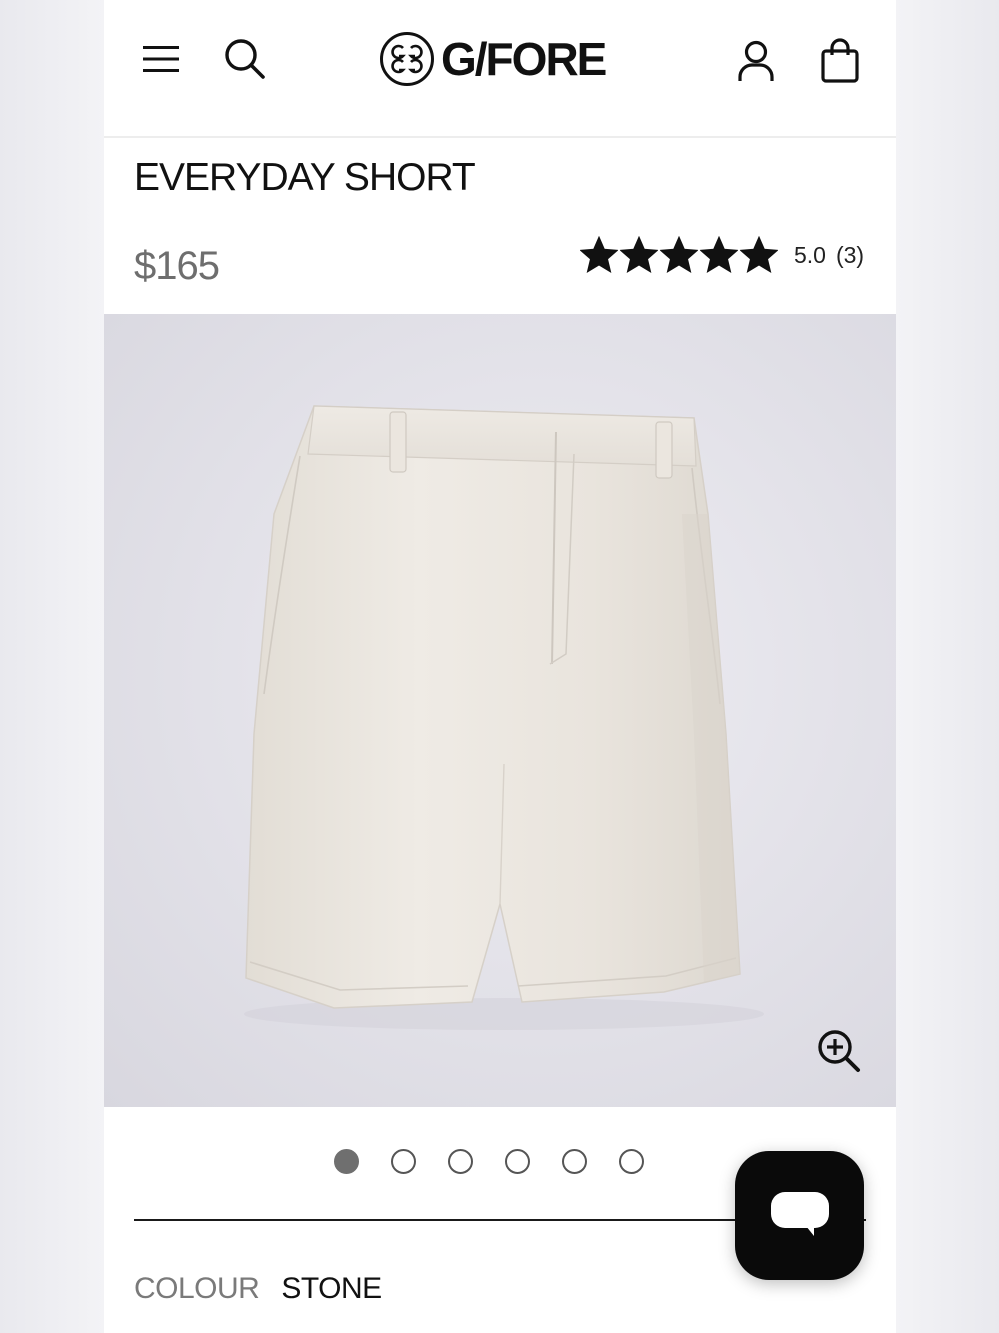 The image size is (999, 1333). I want to click on zoom-in-icon, so click(839, 1051).